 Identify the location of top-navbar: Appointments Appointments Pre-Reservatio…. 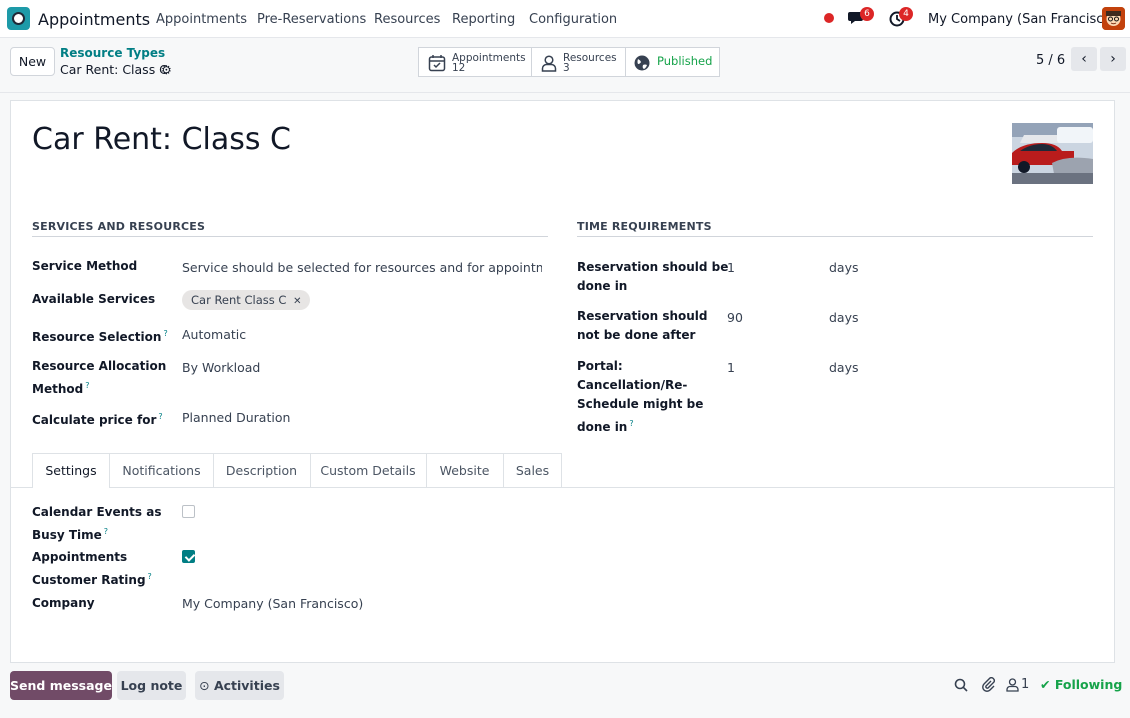
(565, 19).